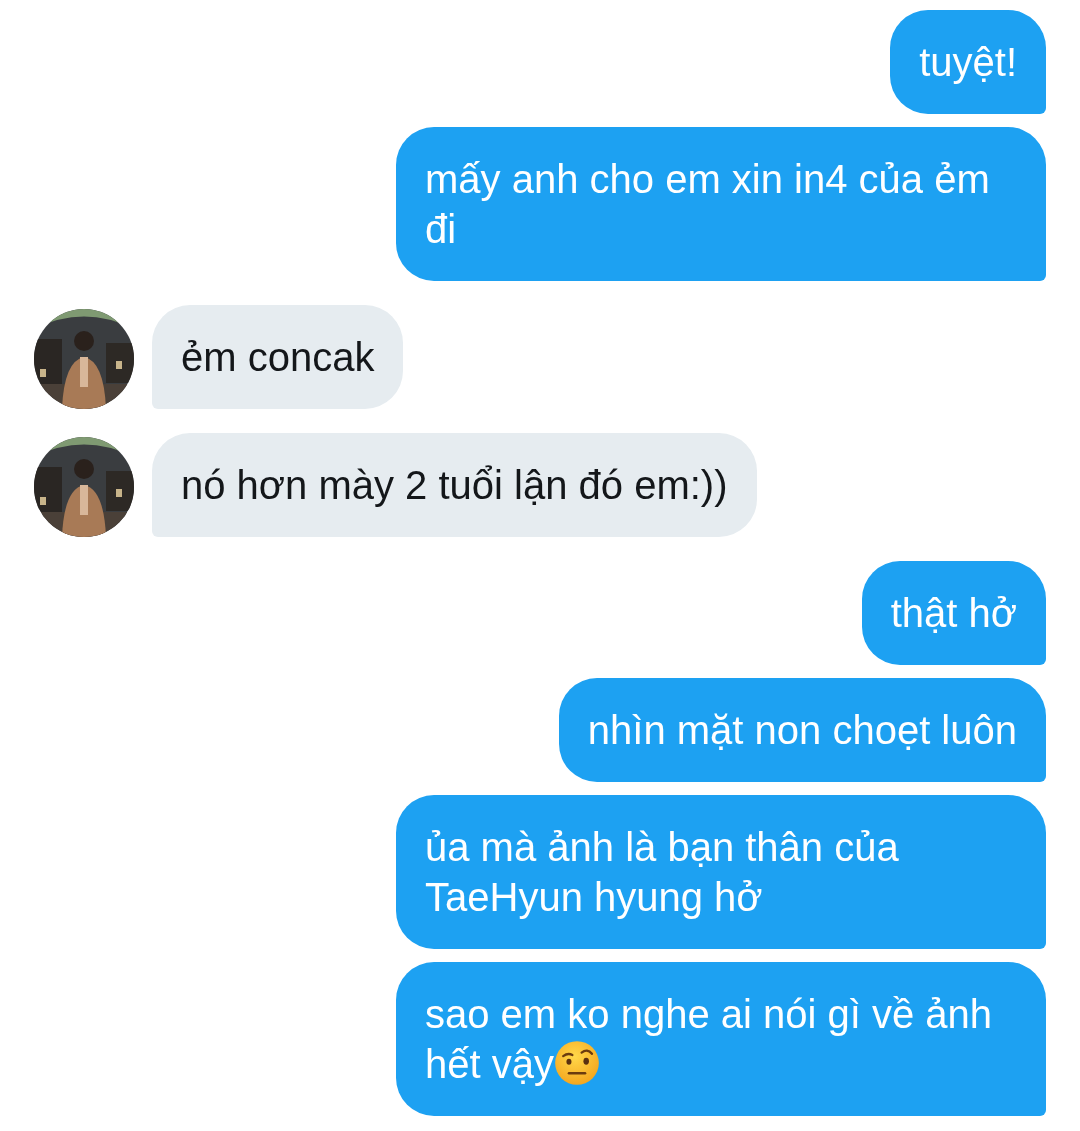 This screenshot has height=1131, width=1080. Describe the element at coordinates (721, 204) in the screenshot. I see `message-bubble: mấy anh cho em xin in4 của ẻm đi` at that location.